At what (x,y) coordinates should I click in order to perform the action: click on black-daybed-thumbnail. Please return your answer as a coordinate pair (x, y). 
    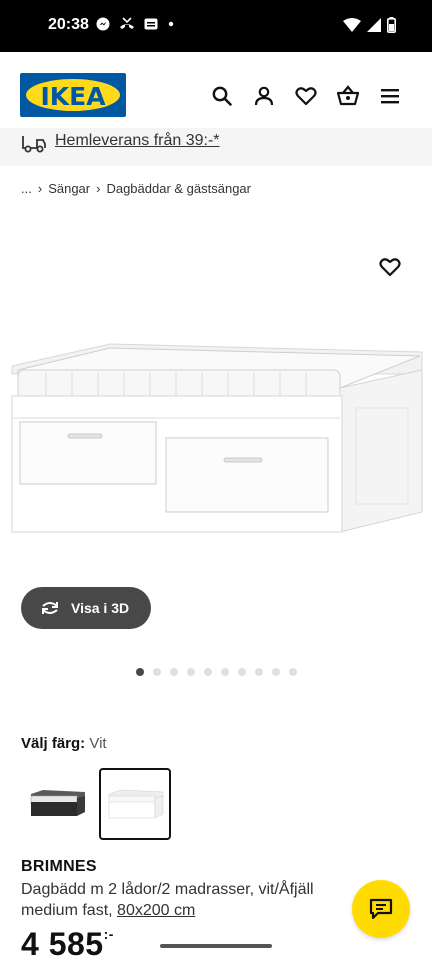
    Looking at the image, I should click on (57, 803).